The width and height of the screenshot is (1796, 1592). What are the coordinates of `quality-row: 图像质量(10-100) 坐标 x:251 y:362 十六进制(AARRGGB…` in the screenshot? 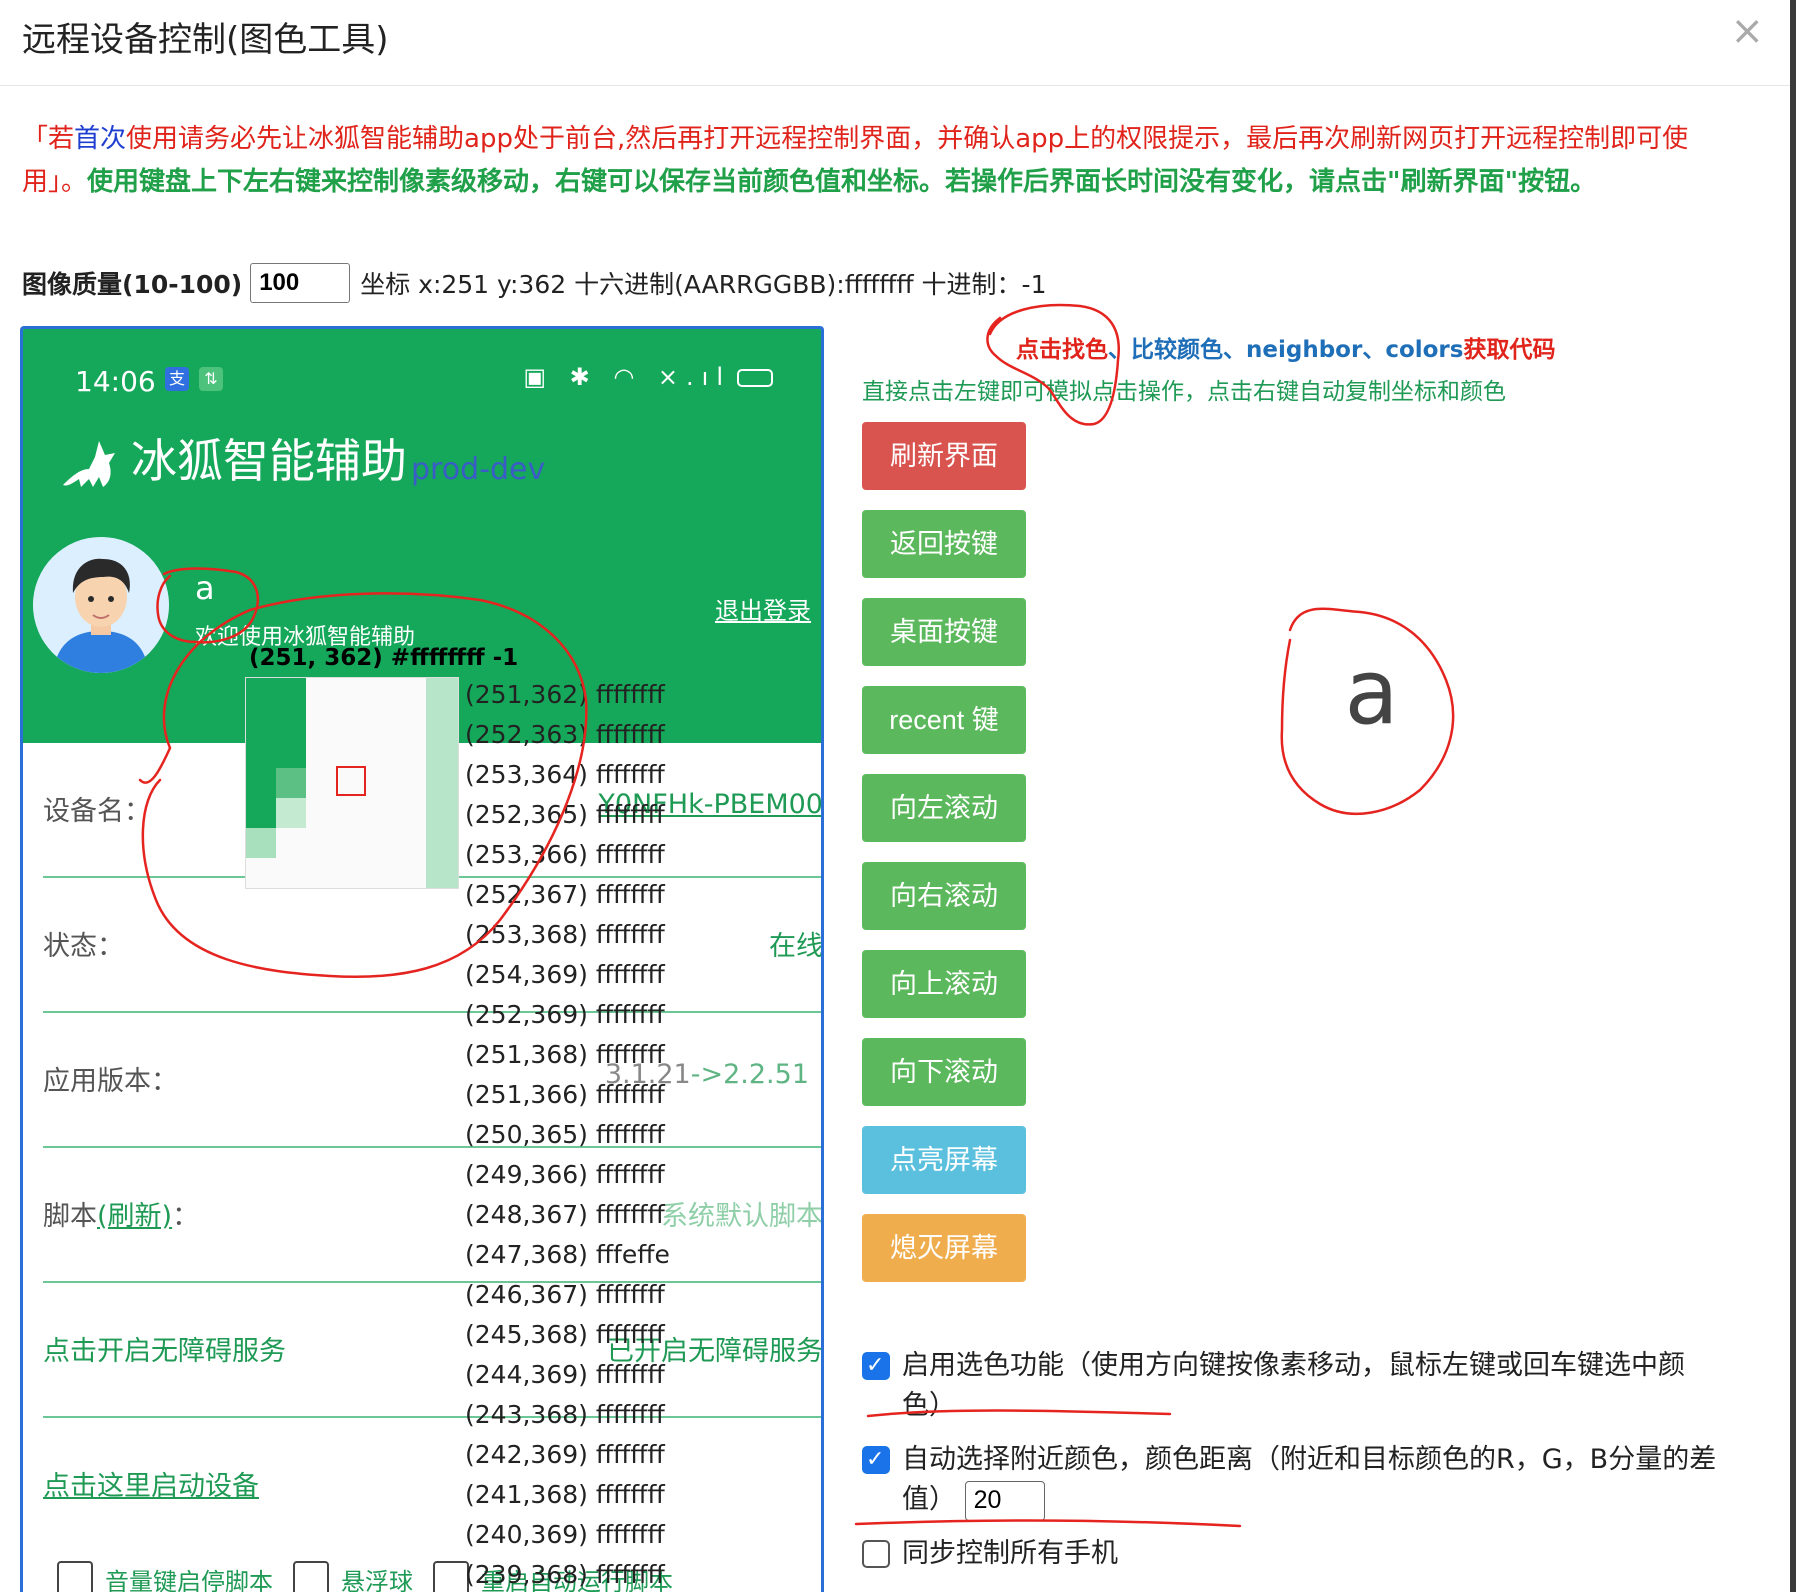 It's located at (534, 283).